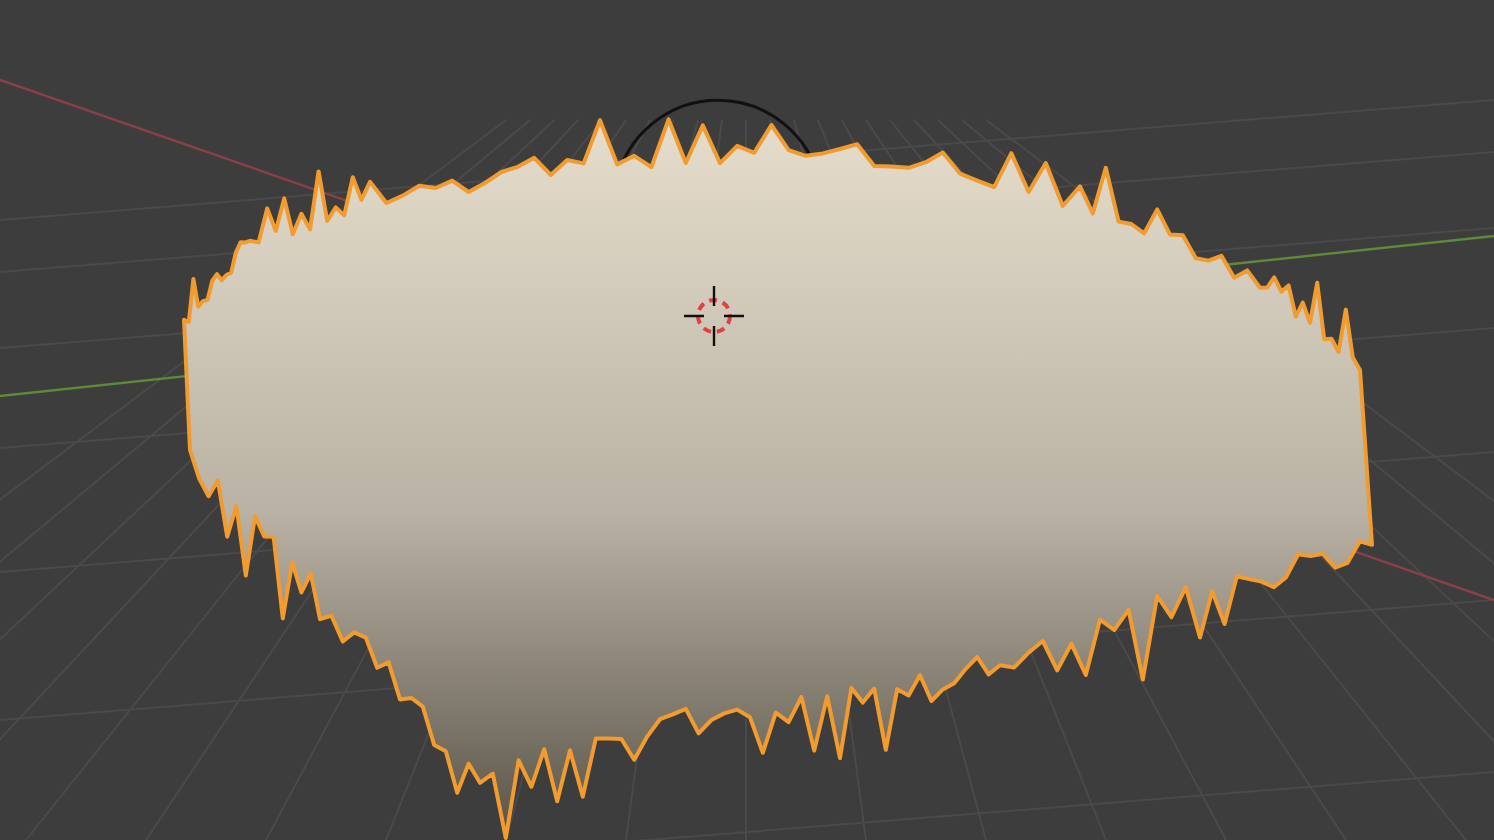  What do you see at coordinates (714, 316) in the screenshot?
I see `cursor-icon` at bounding box center [714, 316].